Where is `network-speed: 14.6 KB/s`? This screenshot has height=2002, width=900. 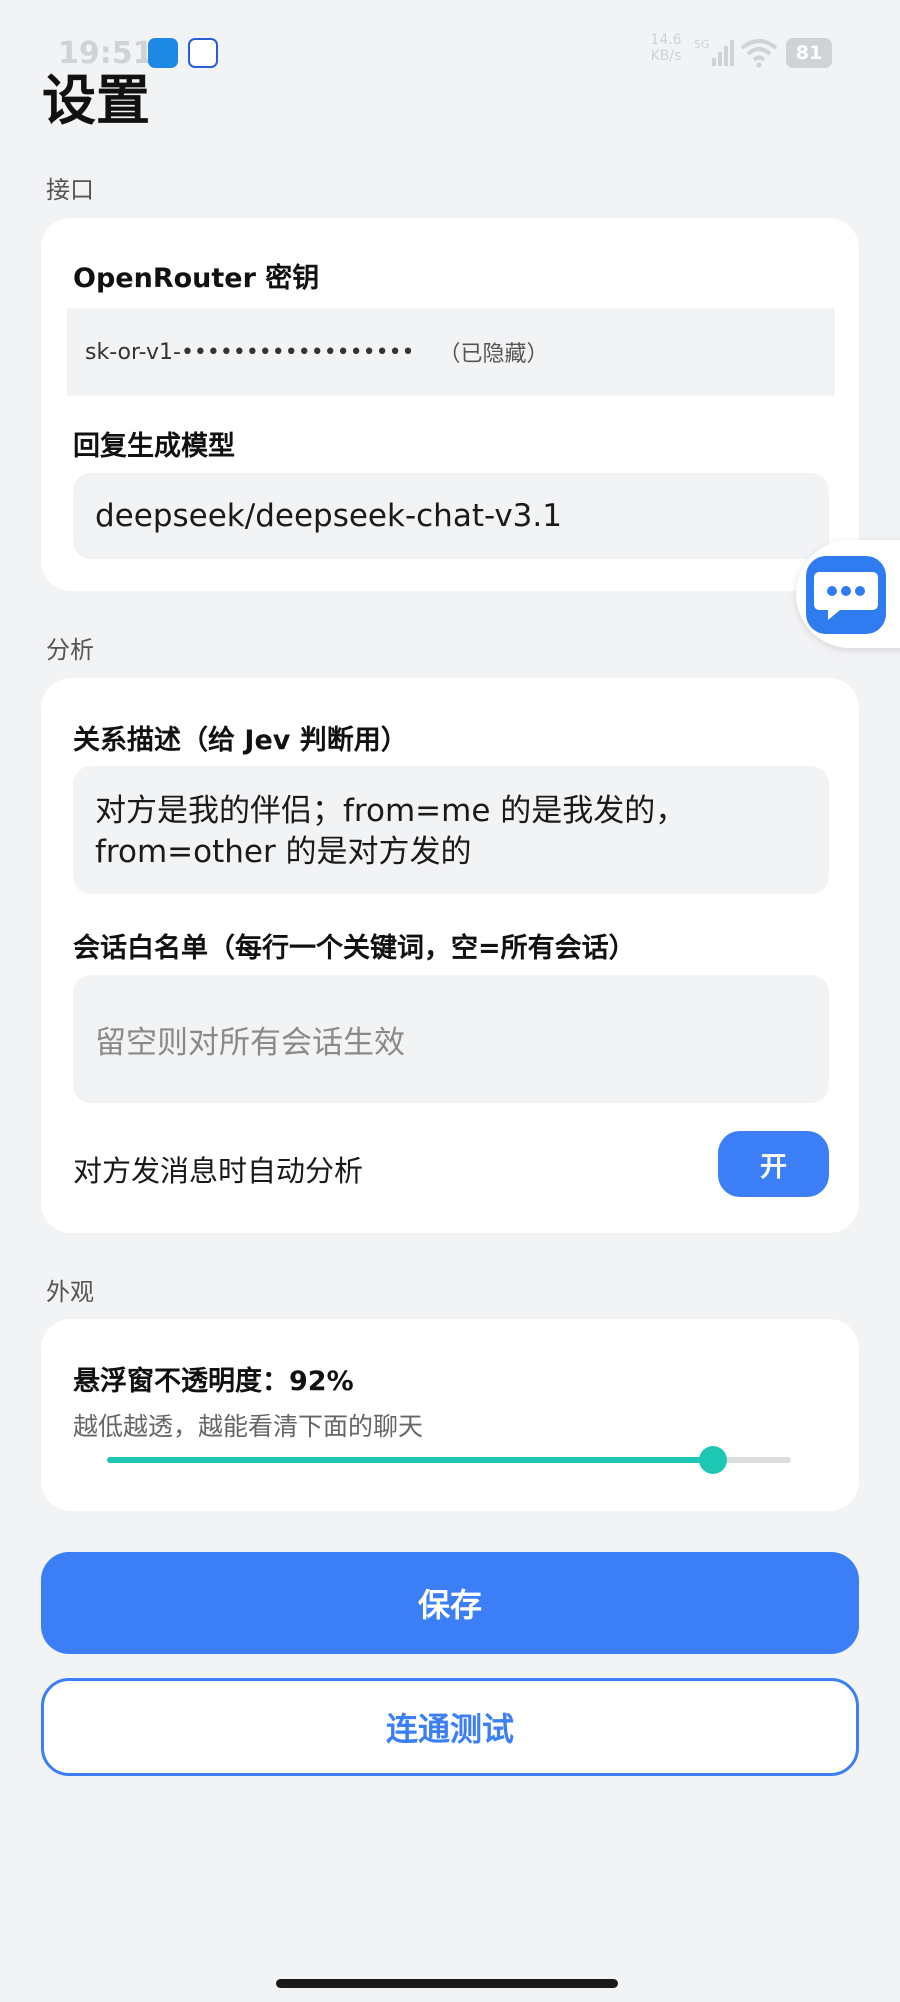 network-speed: 14.6 KB/s is located at coordinates (666, 48).